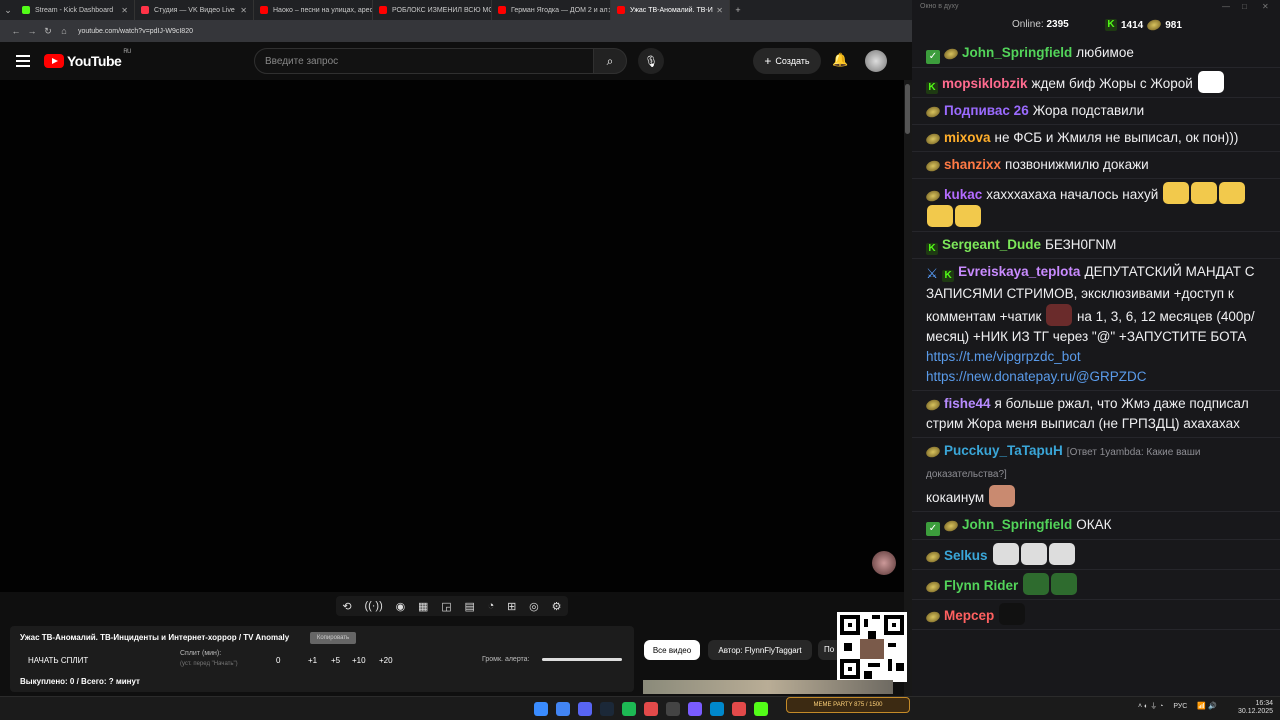  I want to click on chat-username: mopsiklobzik, so click(985, 83).